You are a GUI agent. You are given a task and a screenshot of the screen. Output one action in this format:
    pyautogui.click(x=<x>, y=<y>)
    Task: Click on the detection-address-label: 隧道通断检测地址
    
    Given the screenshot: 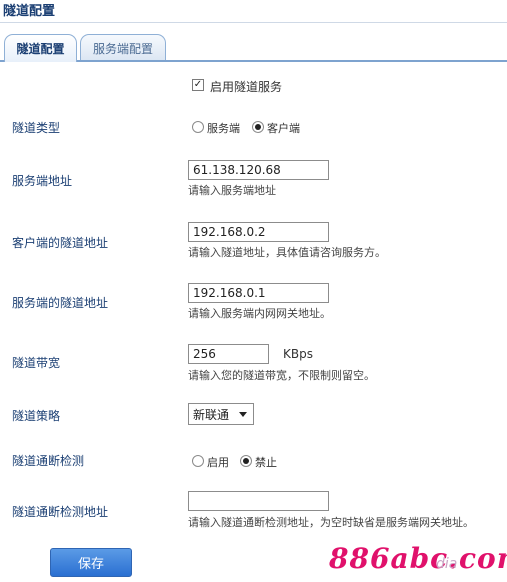 What is the action you would take?
    pyautogui.click(x=60, y=512)
    